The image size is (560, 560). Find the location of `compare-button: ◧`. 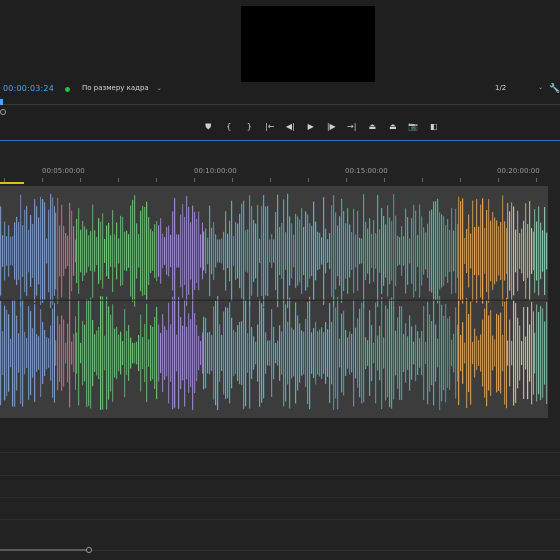

compare-button: ◧ is located at coordinates (434, 127).